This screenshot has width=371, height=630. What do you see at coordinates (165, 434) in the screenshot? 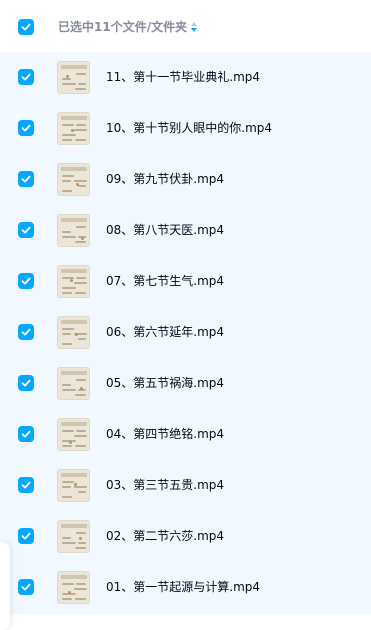
I see `file-name: 04、第四节绝铭.mp4` at bounding box center [165, 434].